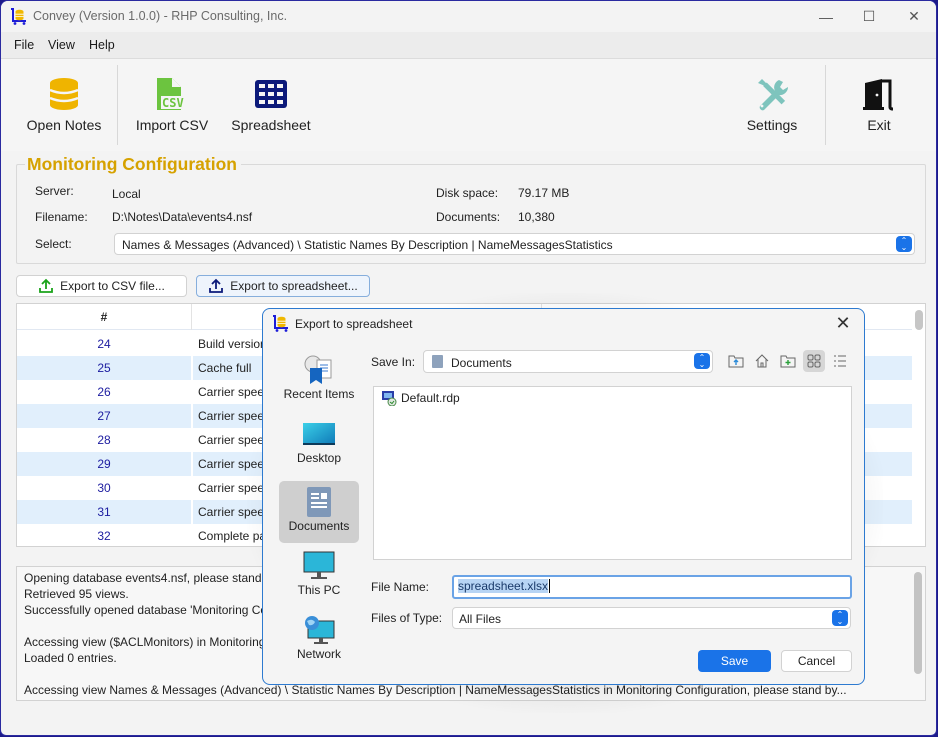  I want to click on list-view-button, so click(840, 361).